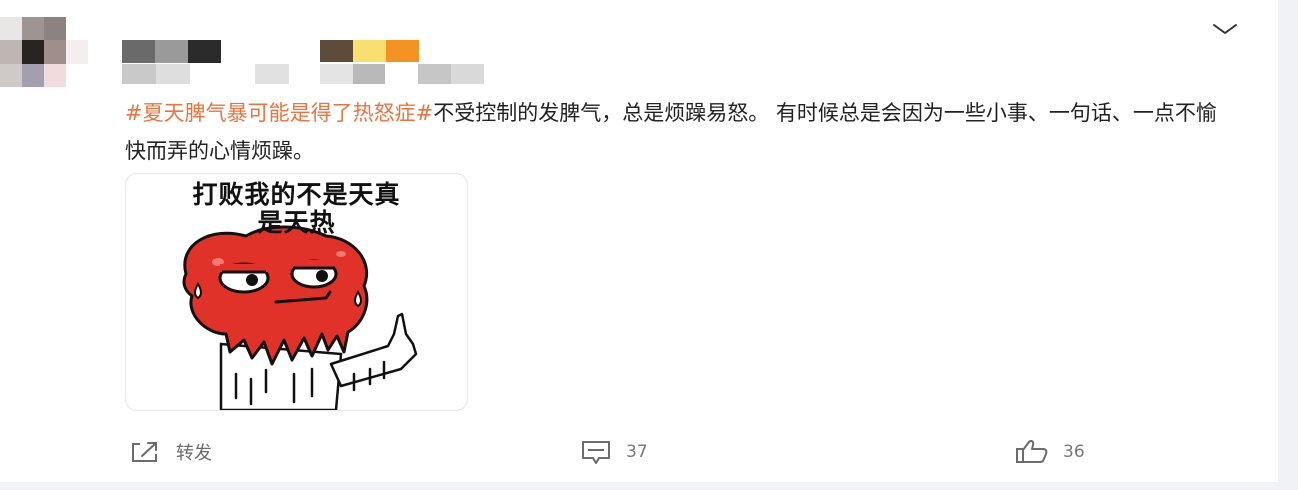  Describe the element at coordinates (144, 452) in the screenshot. I see `share-icon` at that location.